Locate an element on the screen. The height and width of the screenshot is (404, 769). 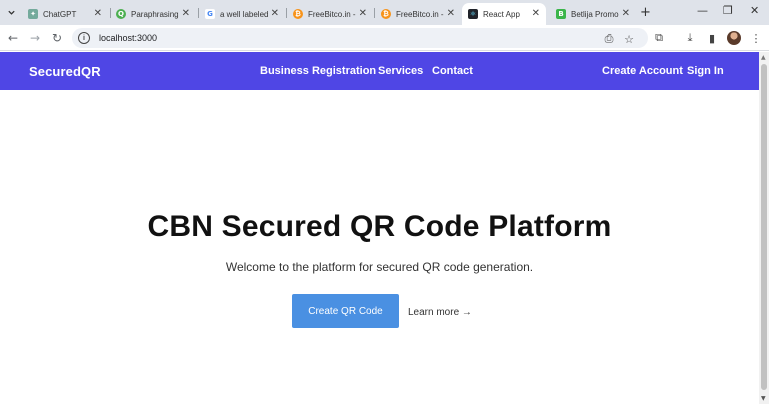
forward-icon: → is located at coordinates (35, 38).